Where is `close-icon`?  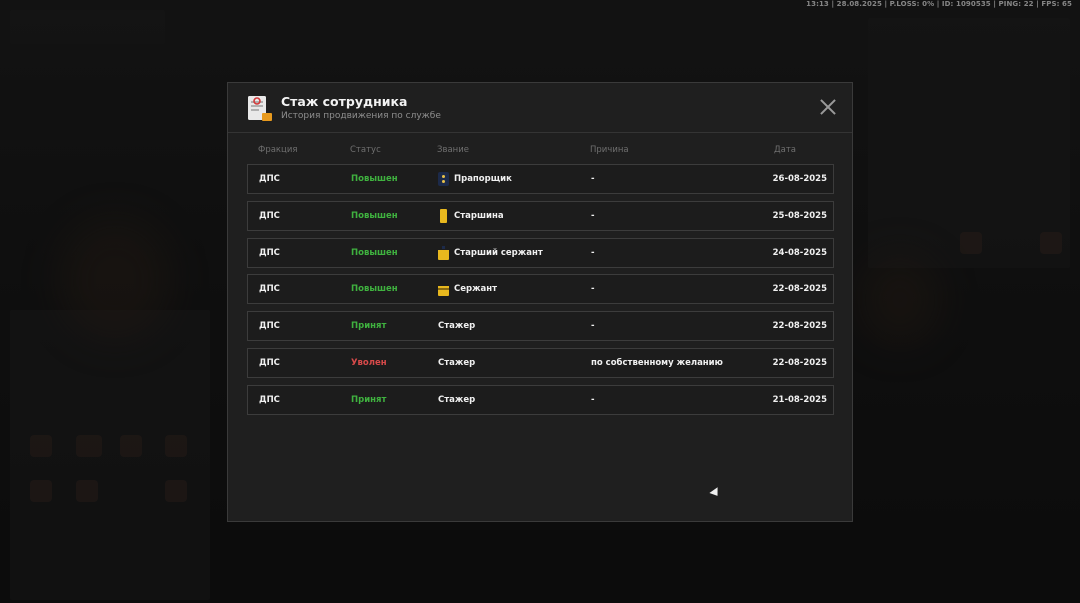
close-icon is located at coordinates (828, 107).